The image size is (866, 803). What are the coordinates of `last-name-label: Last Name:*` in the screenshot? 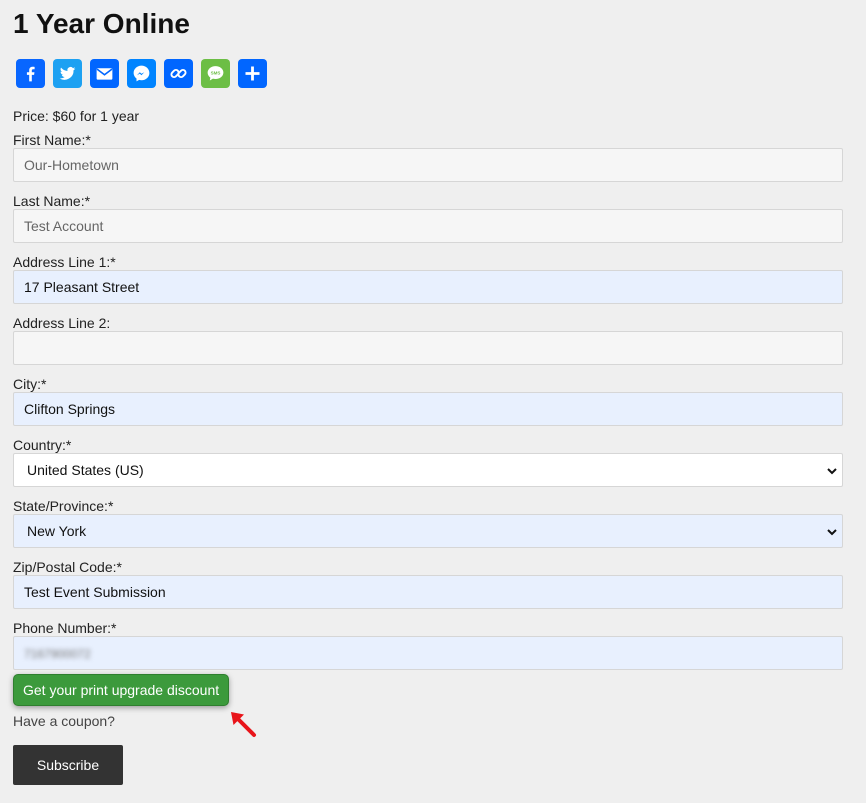 It's located at (52, 201).